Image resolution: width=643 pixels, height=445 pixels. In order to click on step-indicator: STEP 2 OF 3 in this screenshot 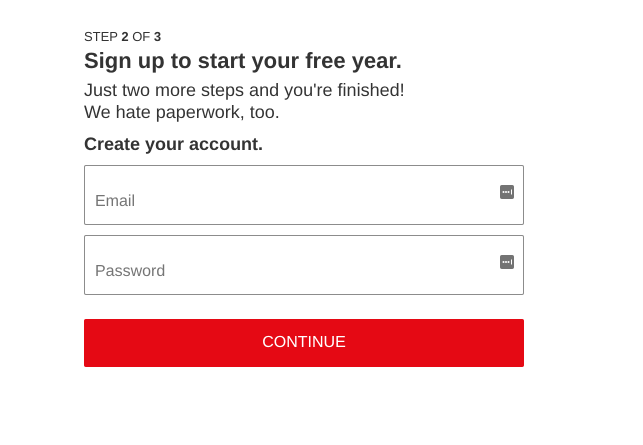, I will do `click(123, 37)`.